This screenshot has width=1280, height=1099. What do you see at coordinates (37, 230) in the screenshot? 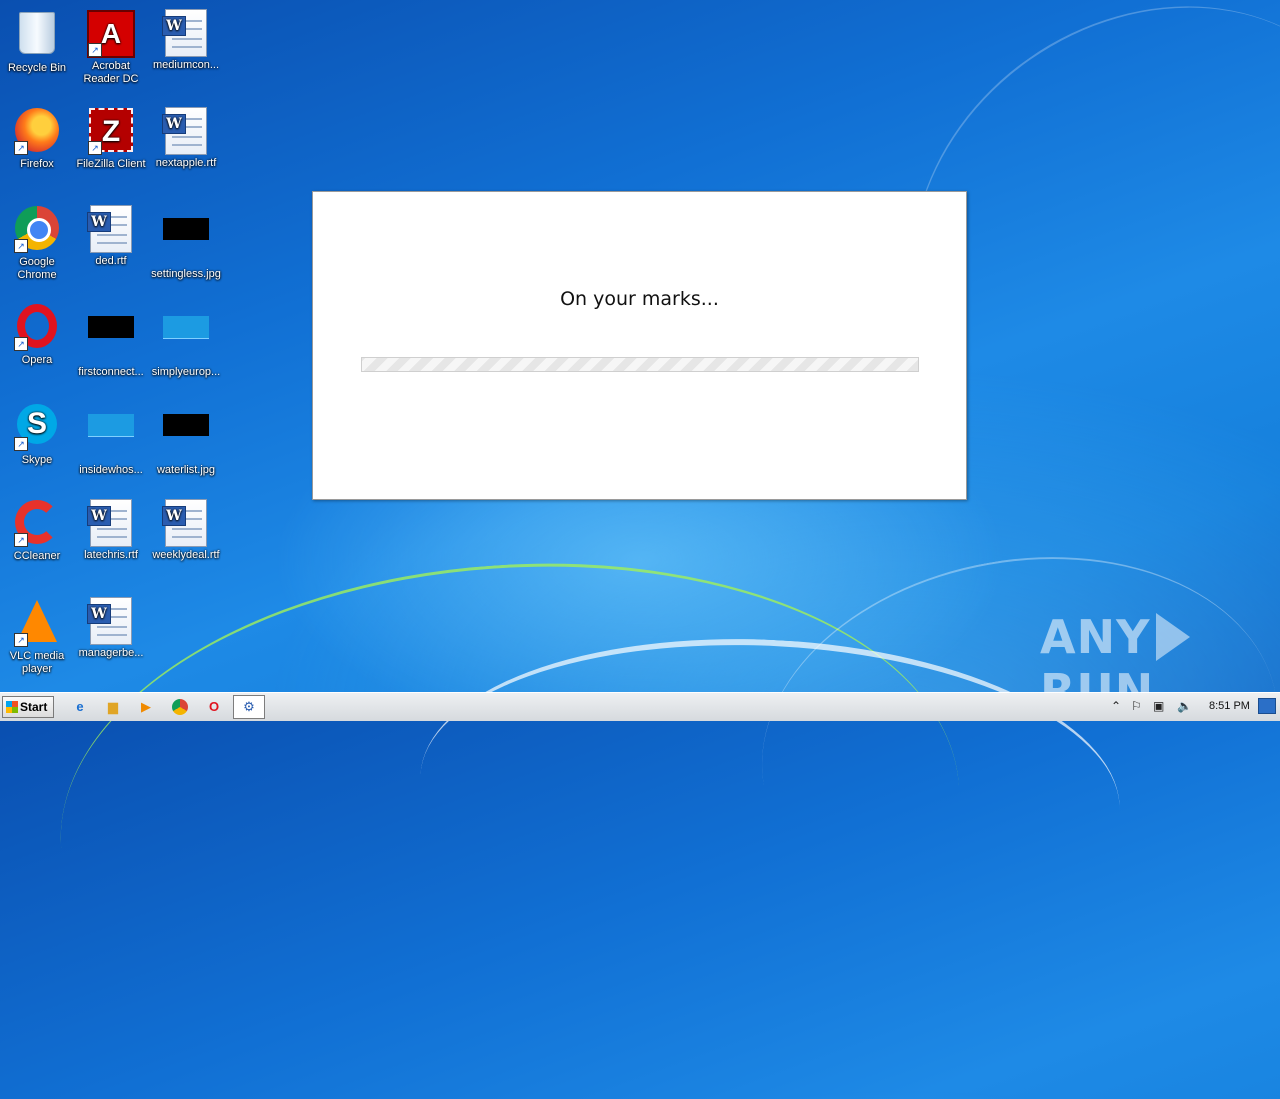
I see `chrome-icon: ↗` at bounding box center [37, 230].